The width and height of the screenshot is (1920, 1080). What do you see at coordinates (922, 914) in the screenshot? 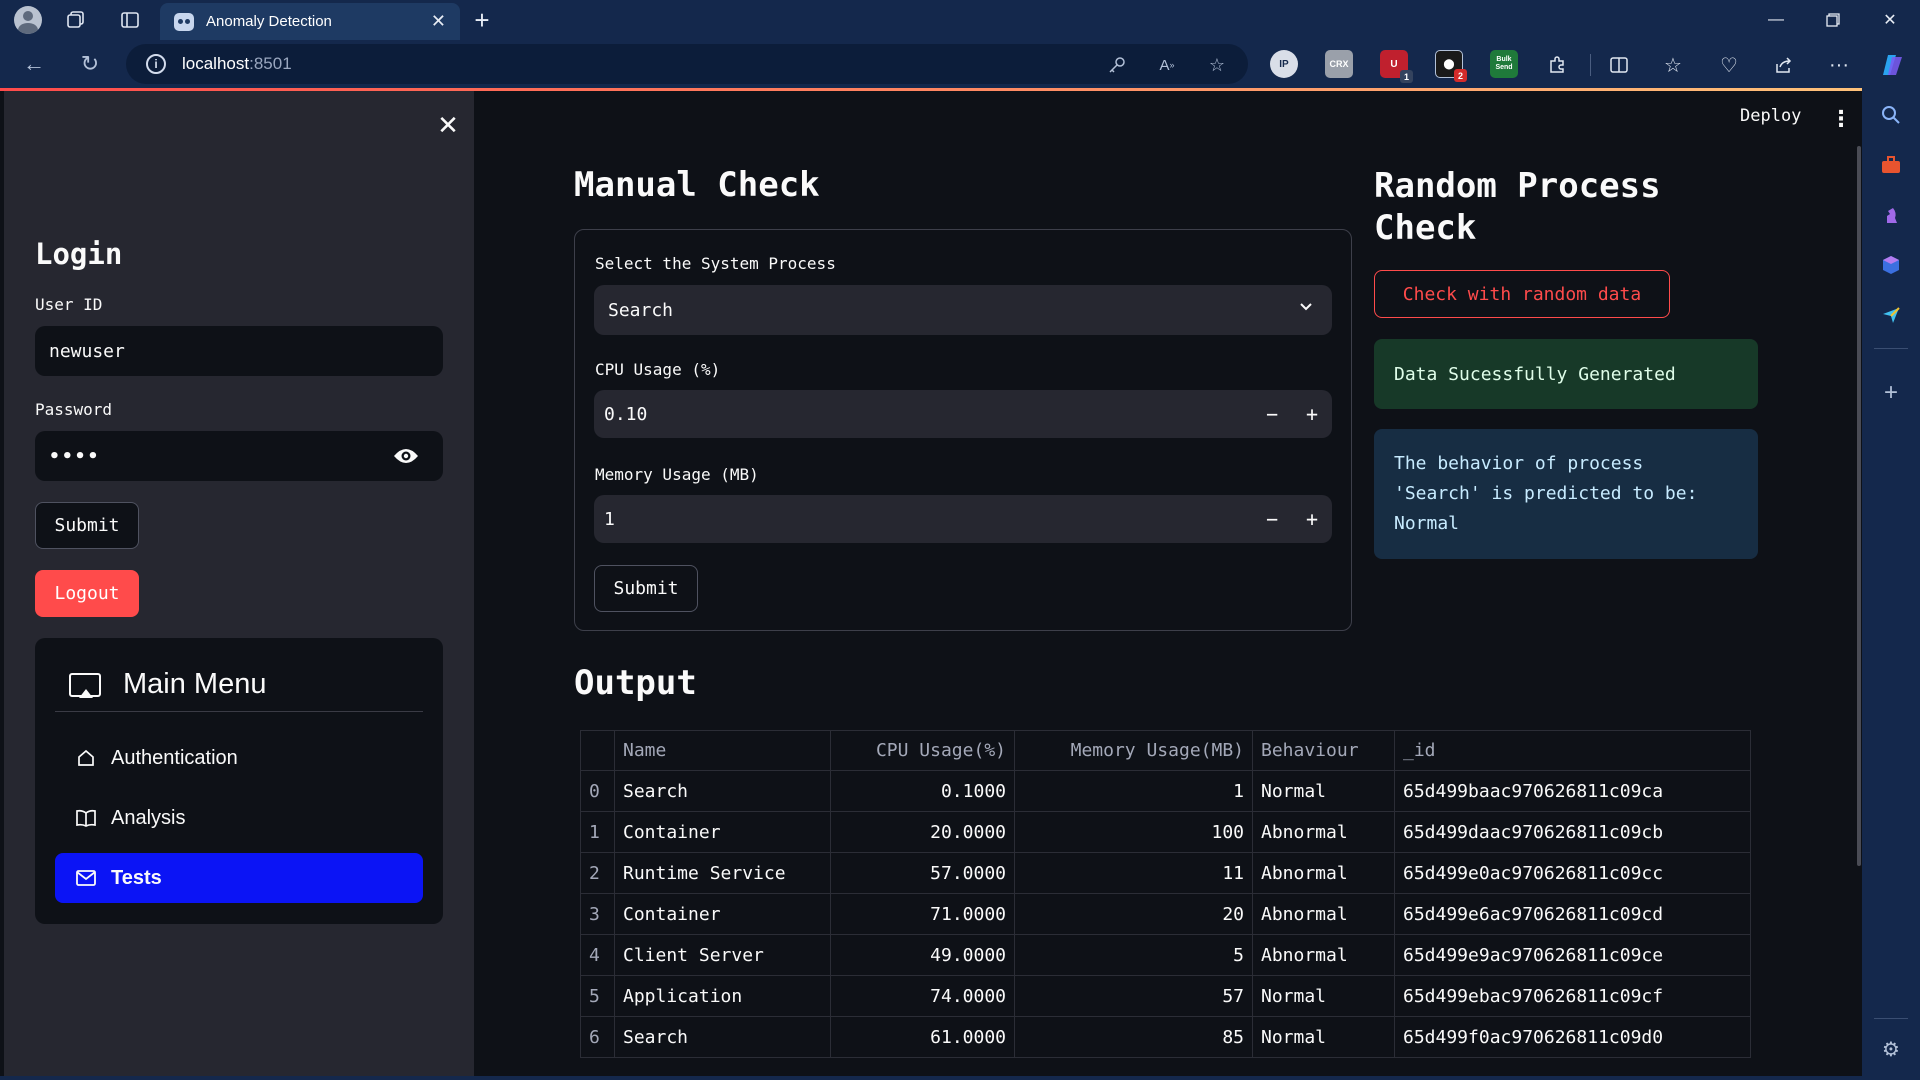
I see `cell-cpu-usage: 71.0000` at bounding box center [922, 914].